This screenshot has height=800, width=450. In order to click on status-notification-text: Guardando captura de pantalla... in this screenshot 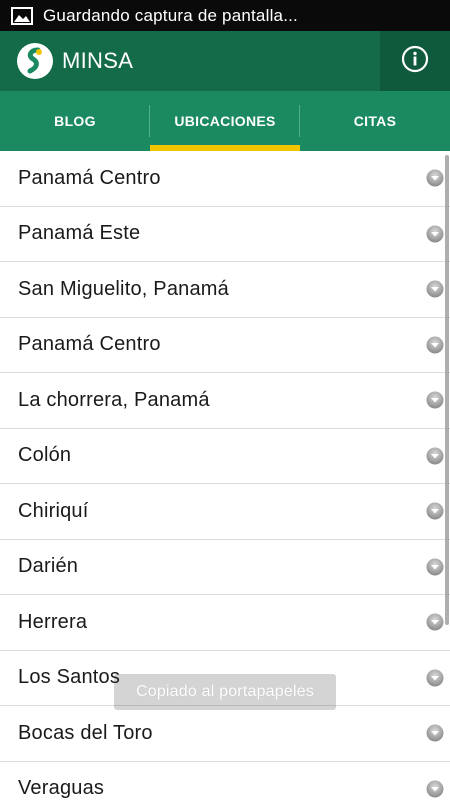, I will do `click(170, 15)`.